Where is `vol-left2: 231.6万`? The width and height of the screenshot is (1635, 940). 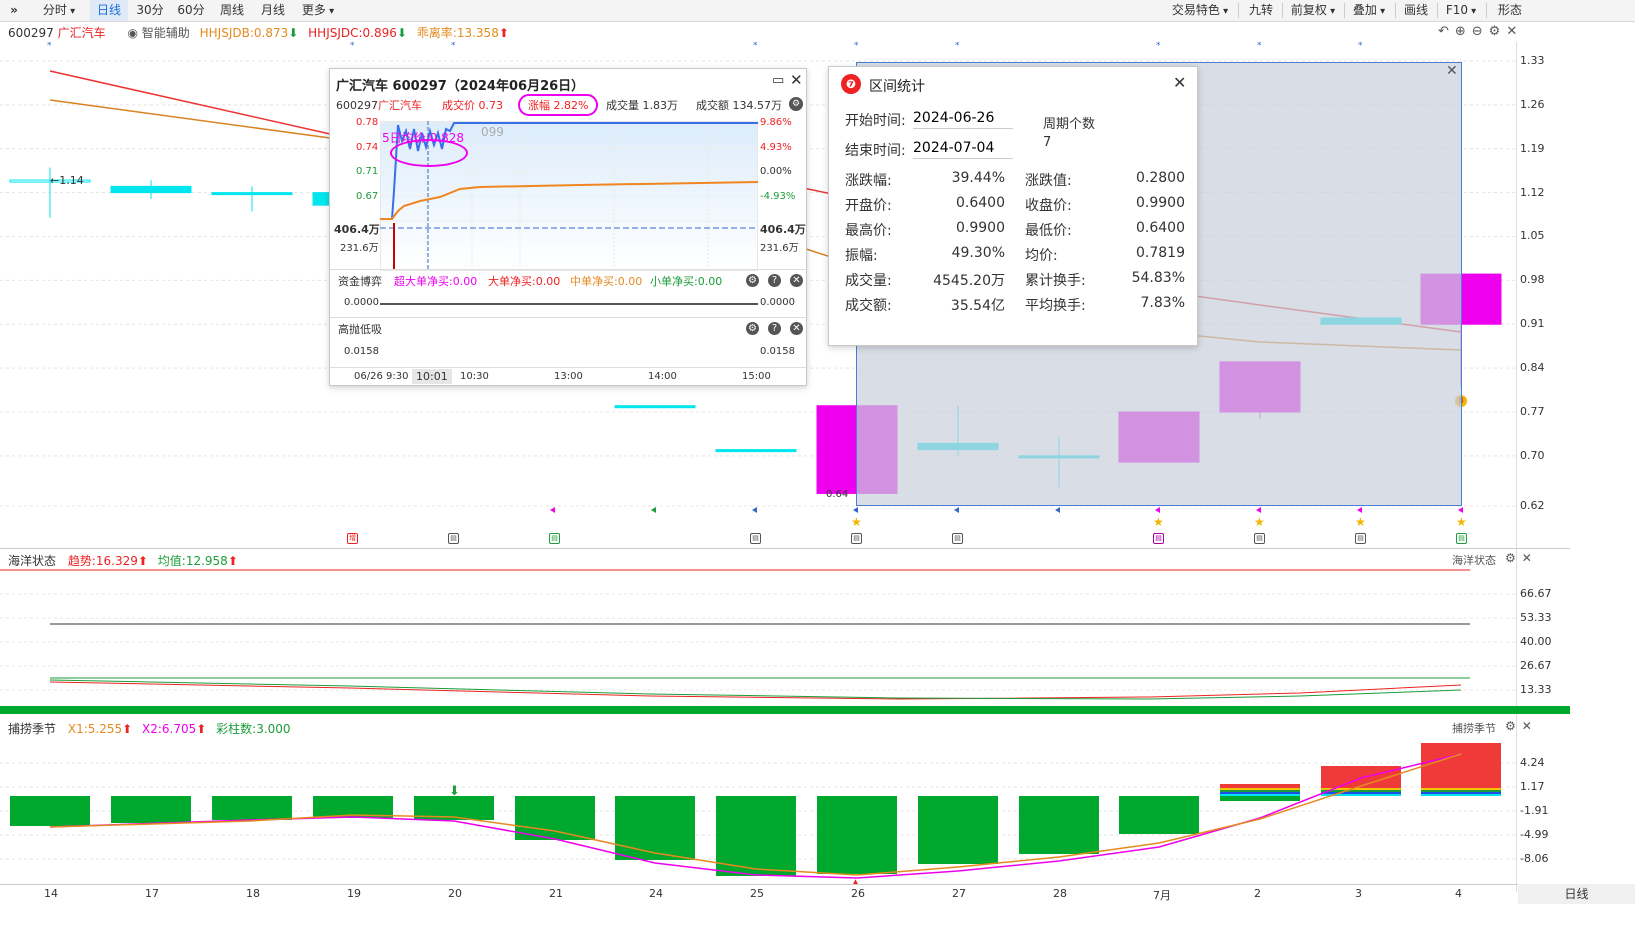
vol-left2: 231.6万 is located at coordinates (359, 248).